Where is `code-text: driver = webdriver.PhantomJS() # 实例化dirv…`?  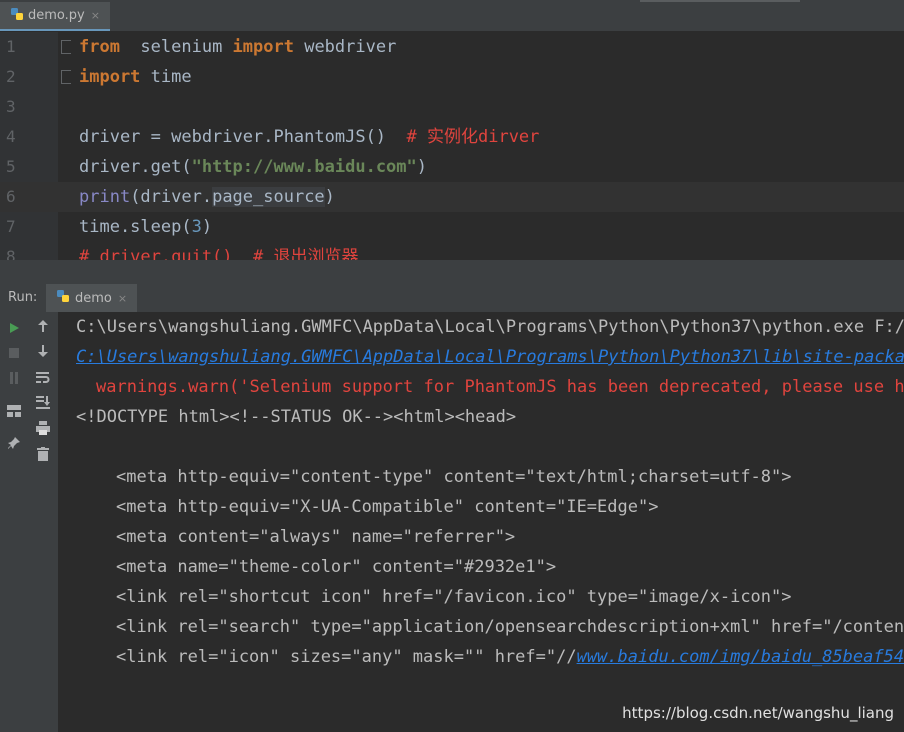
code-text: driver = webdriver.PhantomJS() # 实例化dirv… is located at coordinates (309, 137).